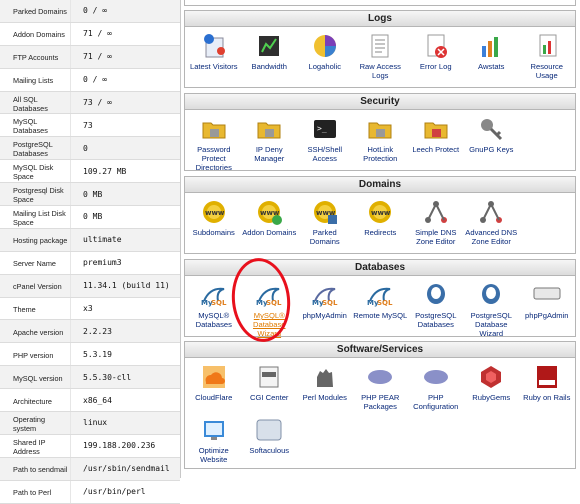 The height and width of the screenshot is (504, 580). Describe the element at coordinates (436, 308) in the screenshot. I see `postgresql-databases-link: PostgreSQL Databases` at that location.